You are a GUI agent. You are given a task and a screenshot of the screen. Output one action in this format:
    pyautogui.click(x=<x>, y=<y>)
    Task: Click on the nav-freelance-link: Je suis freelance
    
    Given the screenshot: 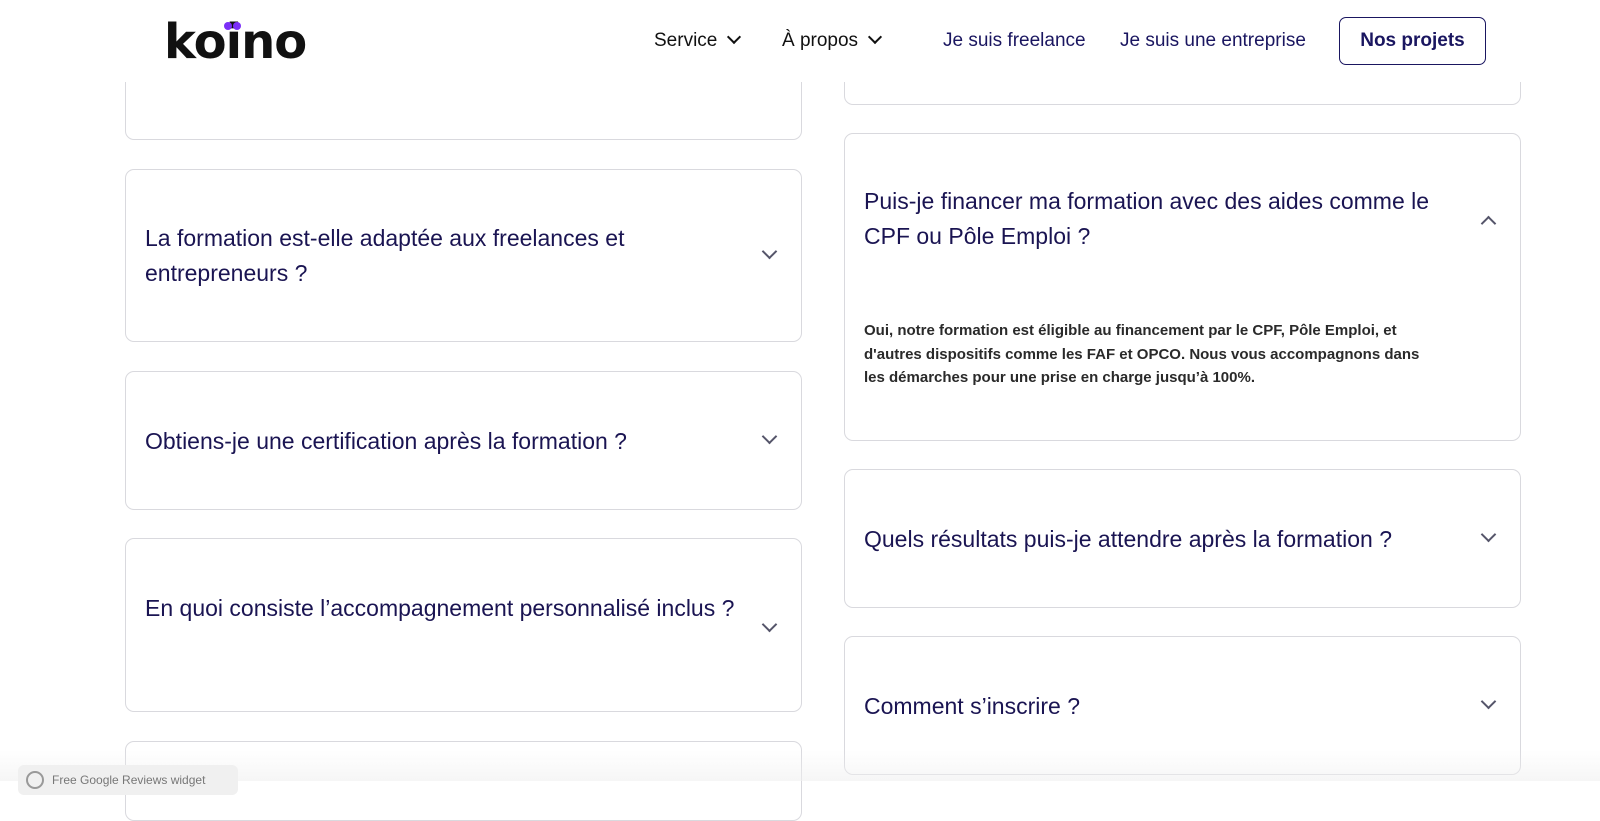 What is the action you would take?
    pyautogui.click(x=1014, y=41)
    